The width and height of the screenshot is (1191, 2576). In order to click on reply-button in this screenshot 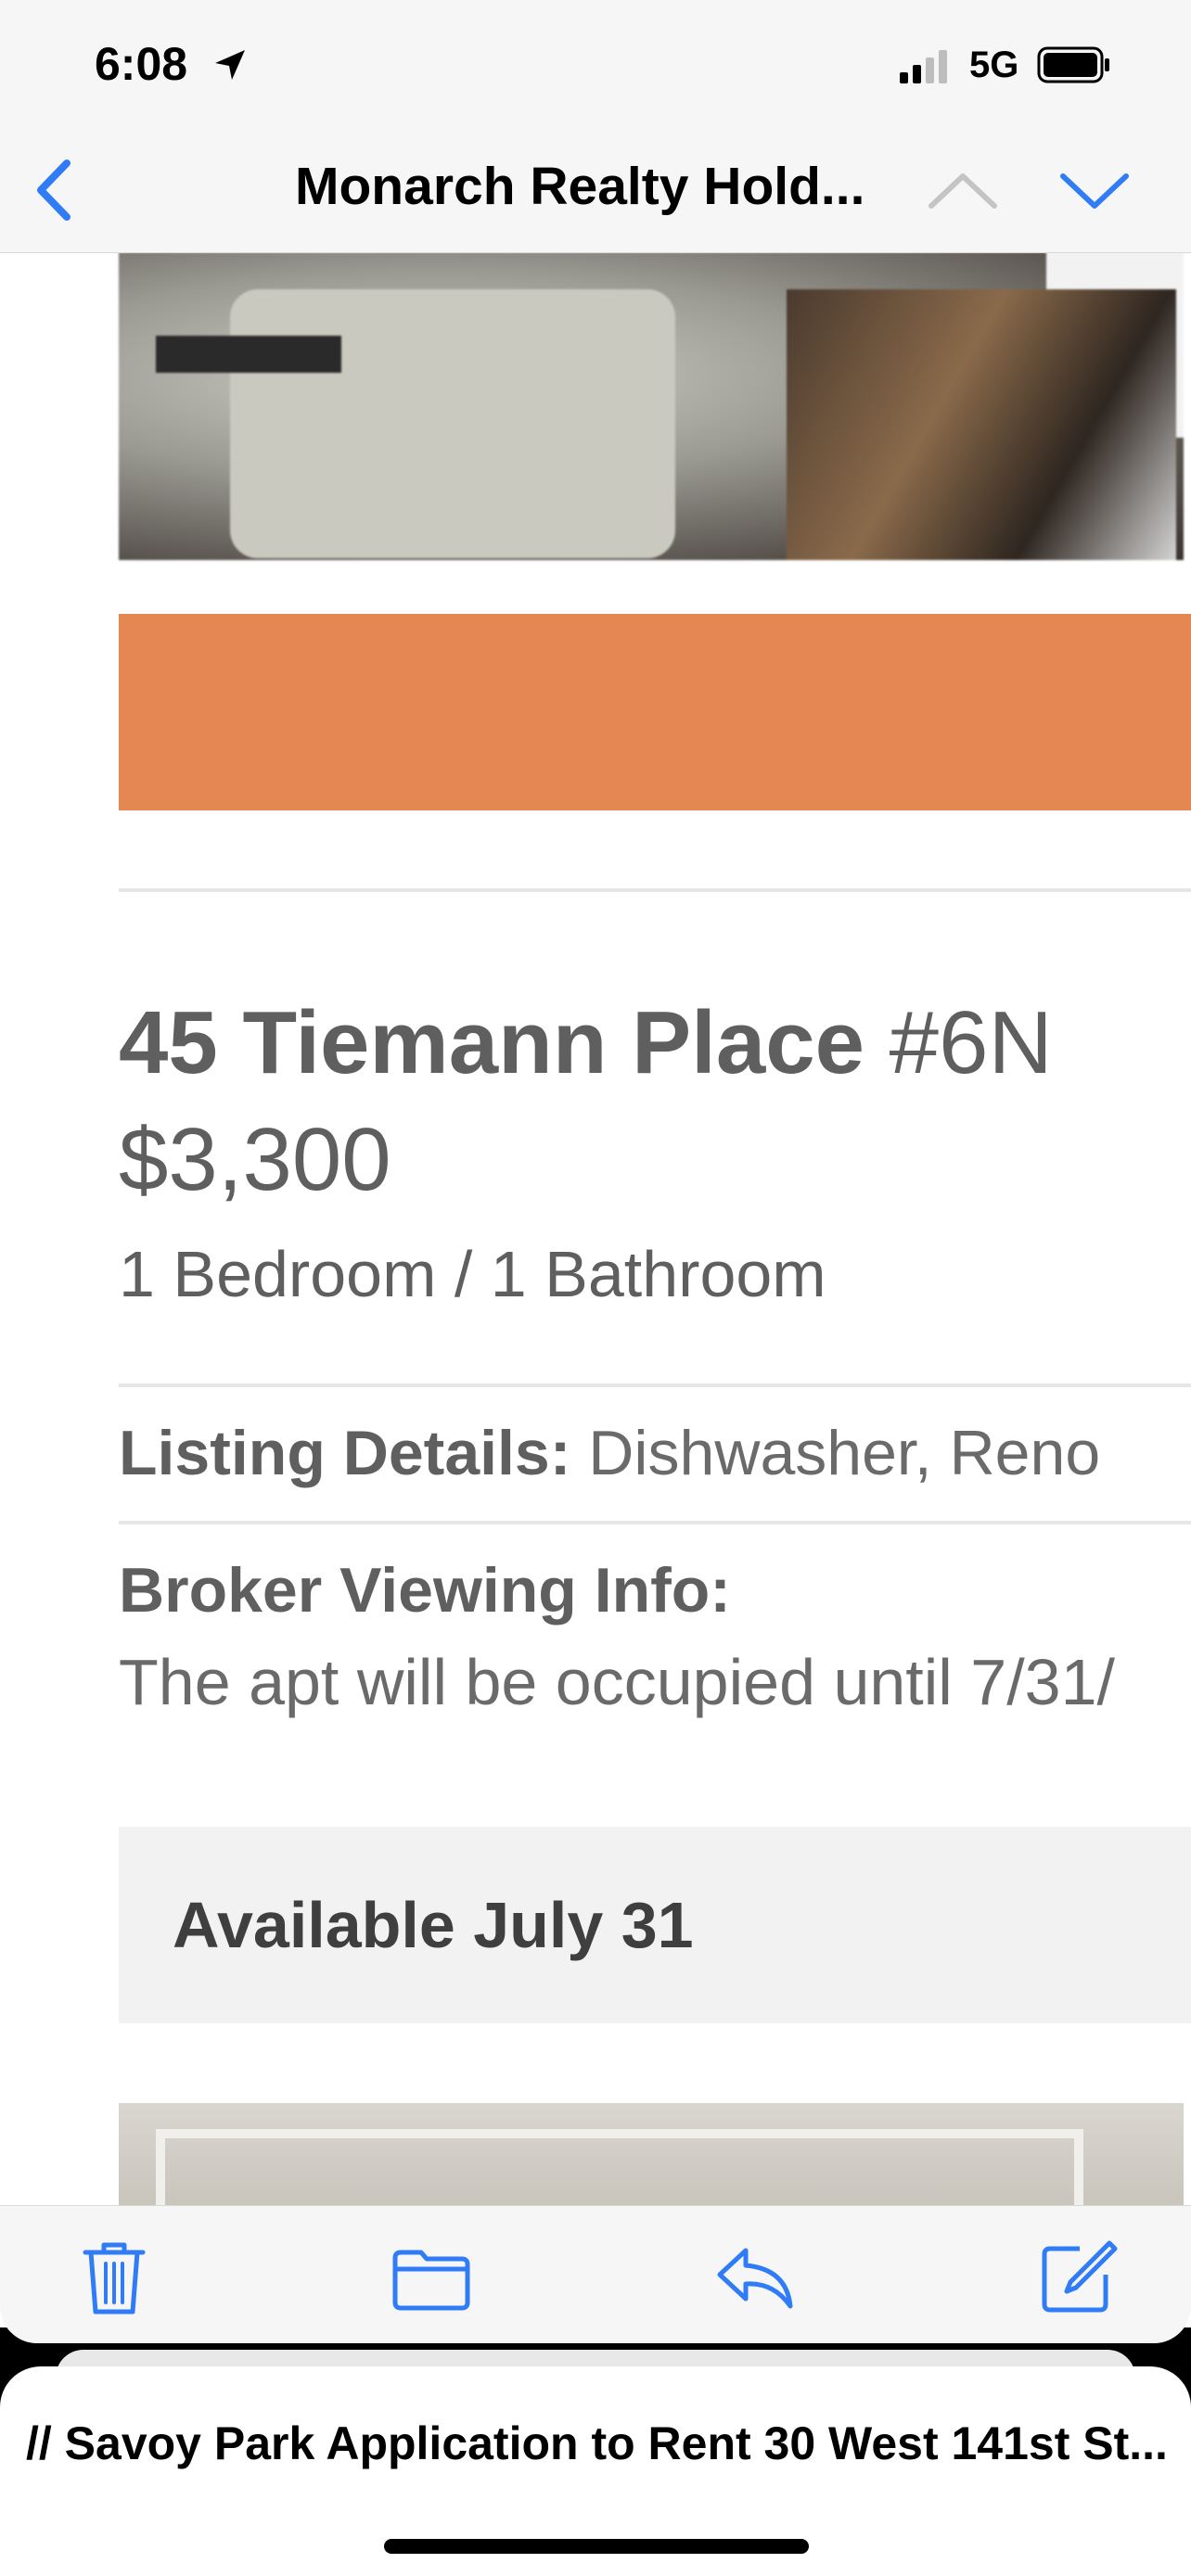, I will do `click(754, 2277)`.